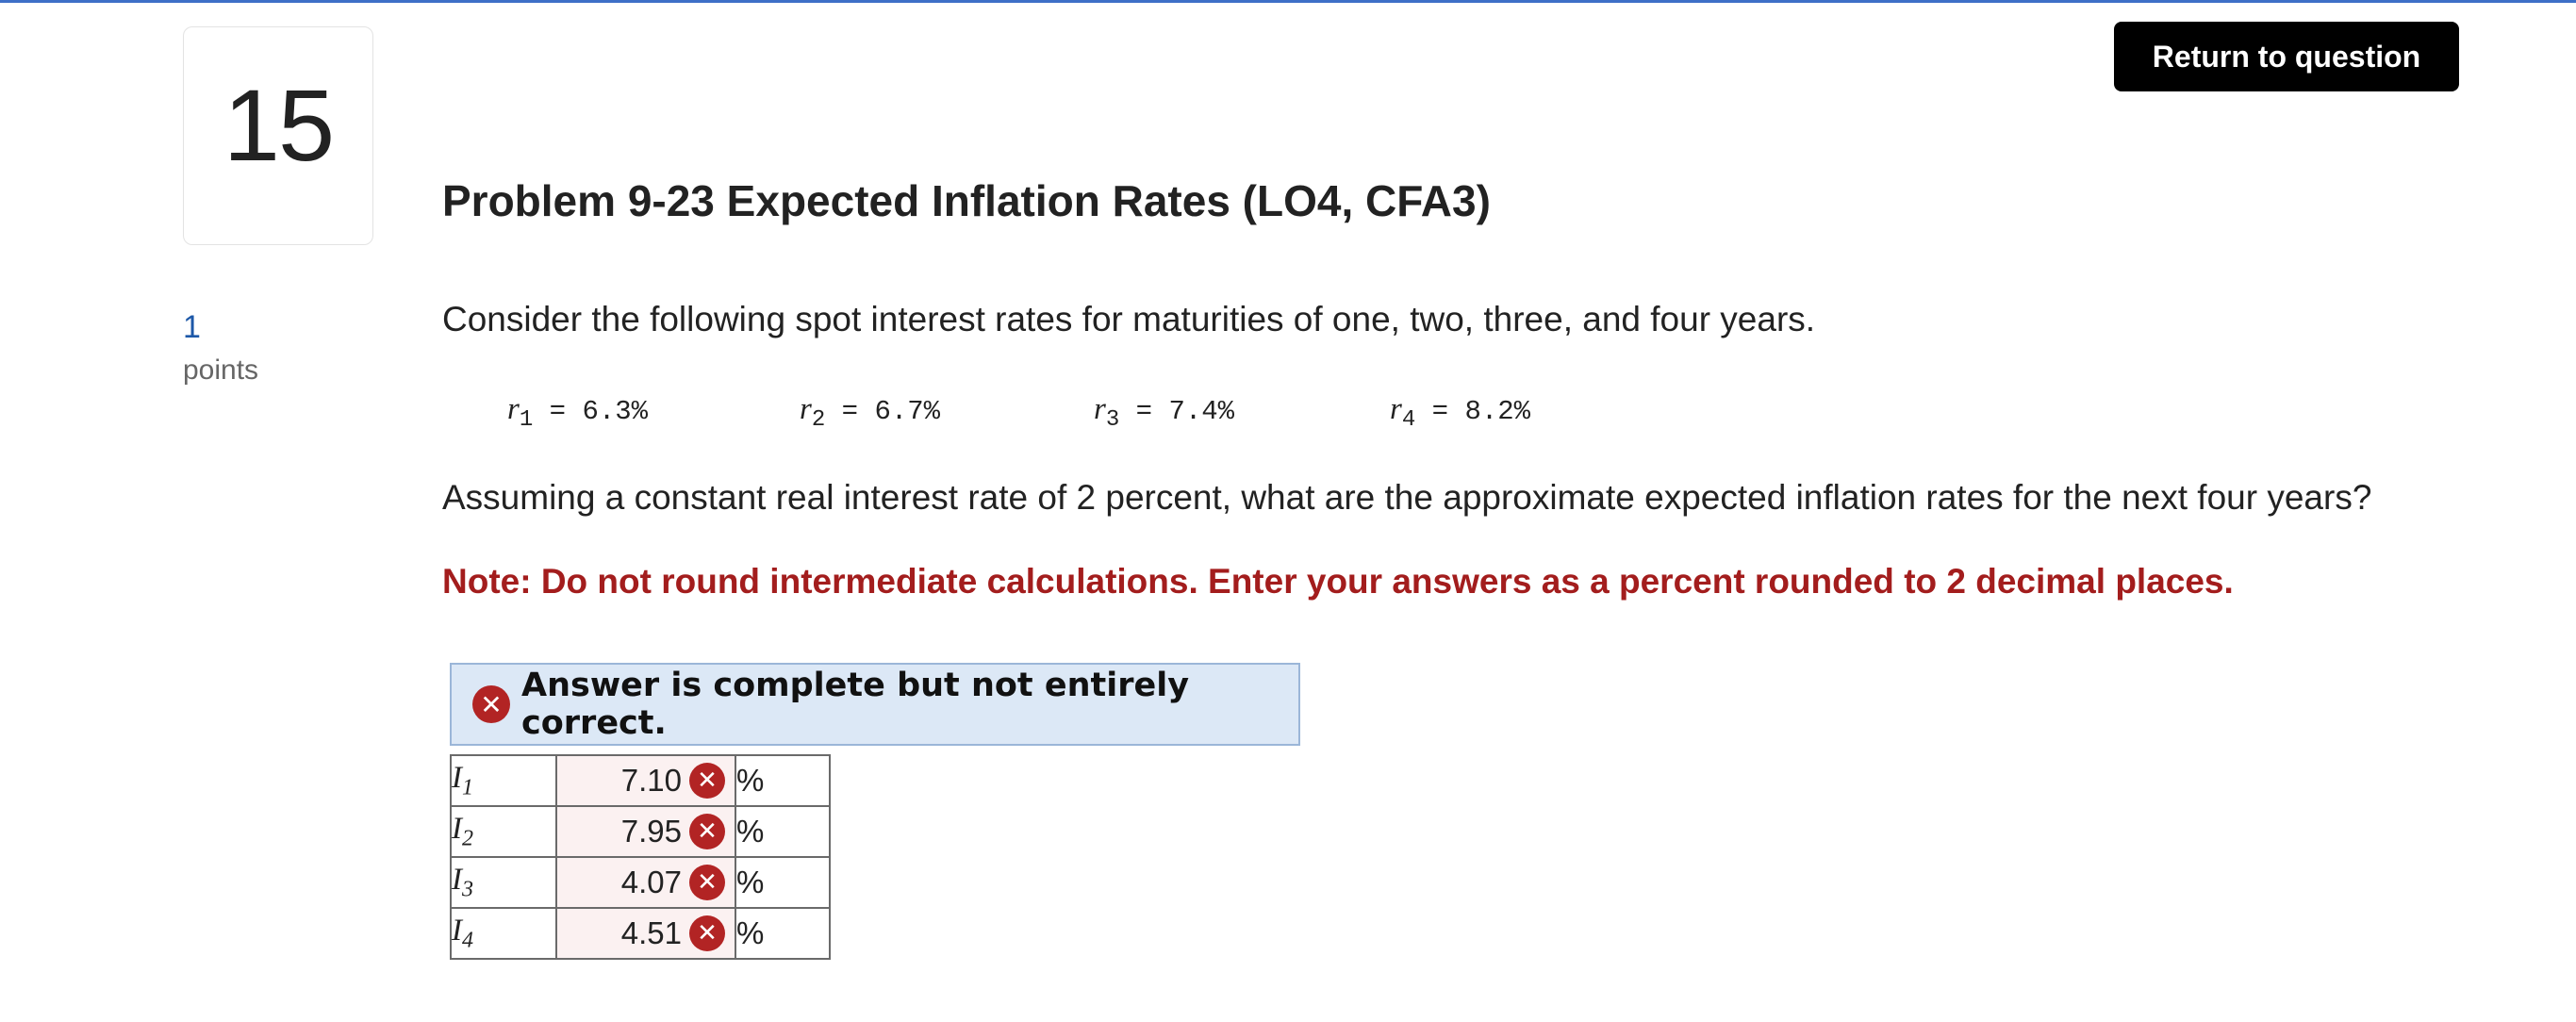  Describe the element at coordinates (1288, 1) in the screenshot. I see `top-accent-rule` at that location.